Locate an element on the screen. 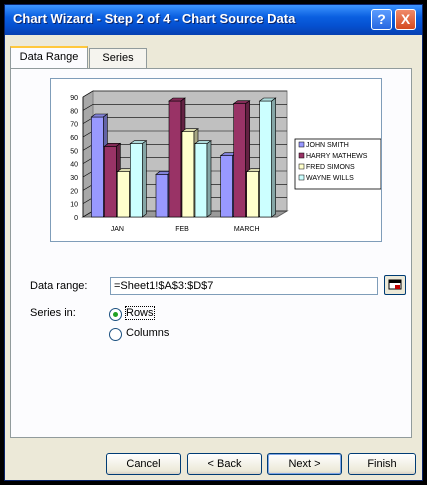  x-tick-label: MARCH is located at coordinates (247, 229).